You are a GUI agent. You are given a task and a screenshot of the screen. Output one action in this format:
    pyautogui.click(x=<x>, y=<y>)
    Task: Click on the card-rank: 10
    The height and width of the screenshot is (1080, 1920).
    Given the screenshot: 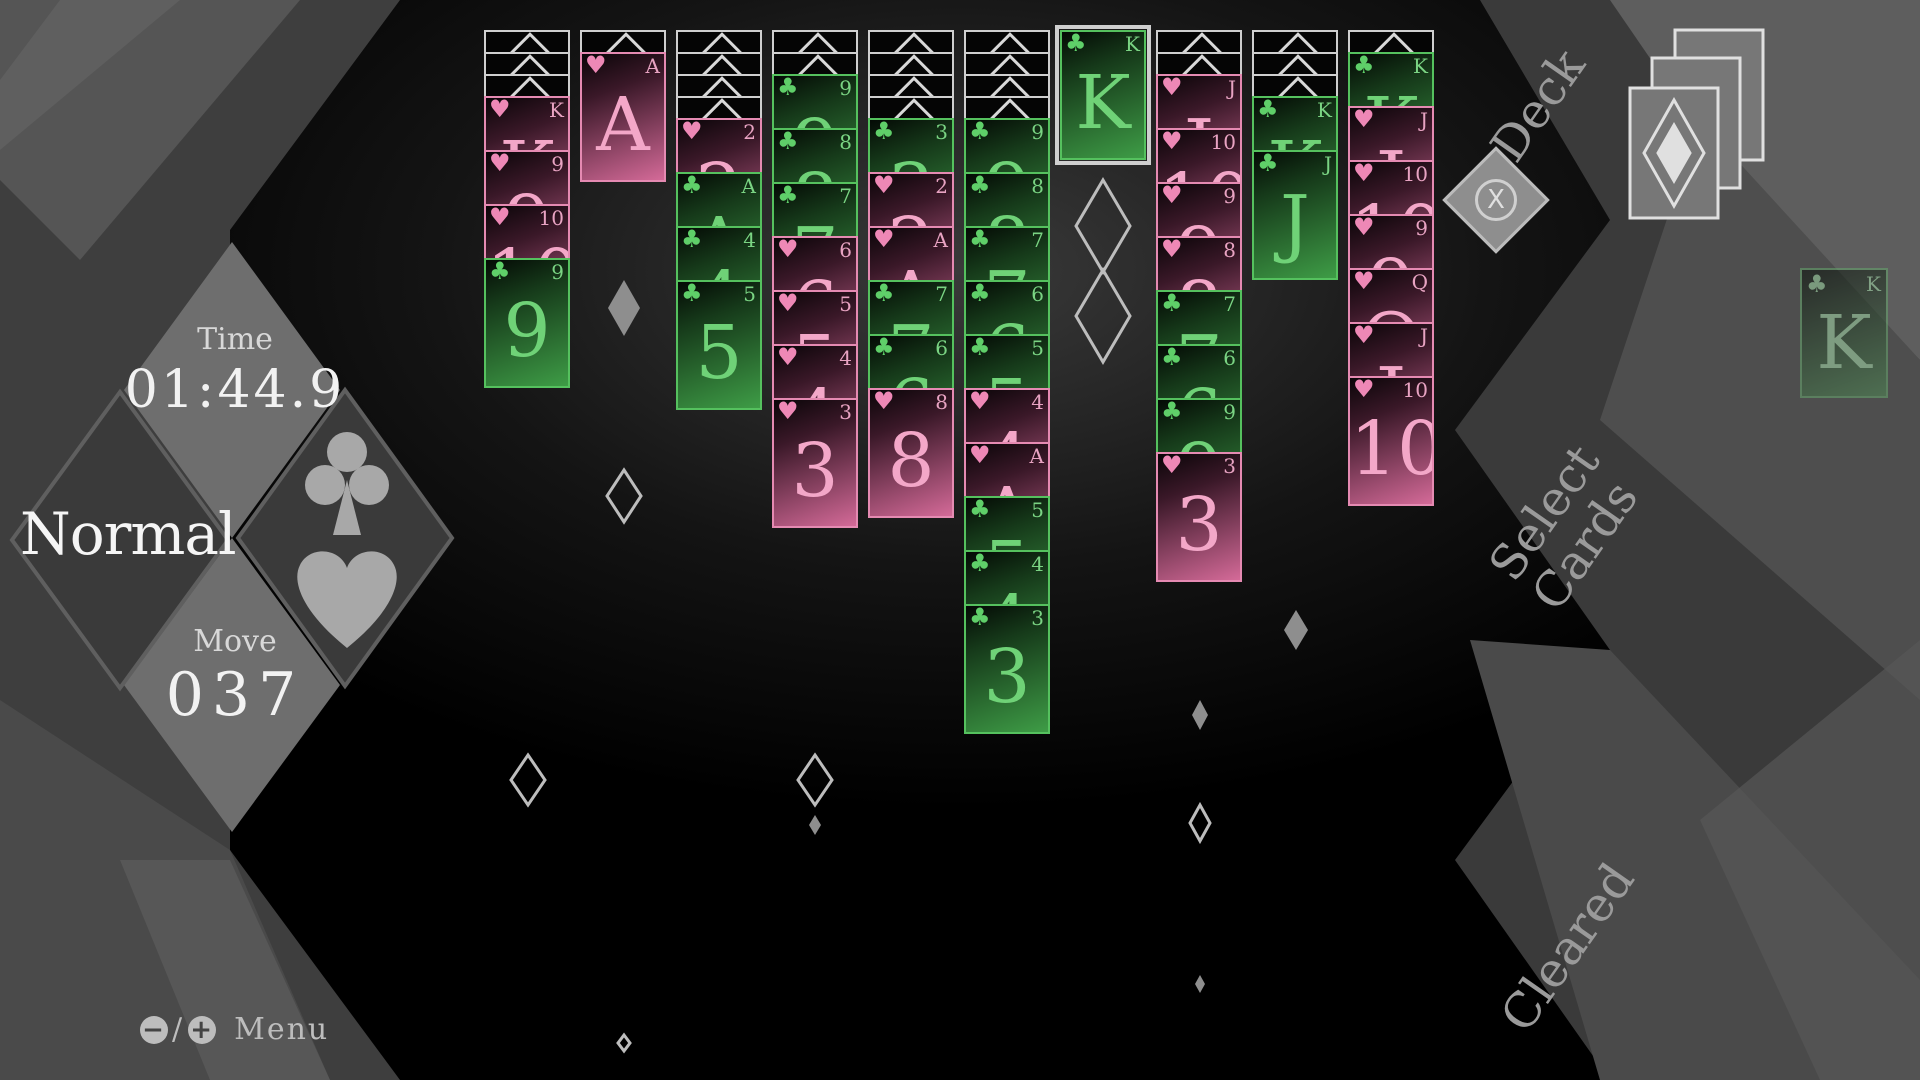 What is the action you would take?
    pyautogui.click(x=1391, y=449)
    